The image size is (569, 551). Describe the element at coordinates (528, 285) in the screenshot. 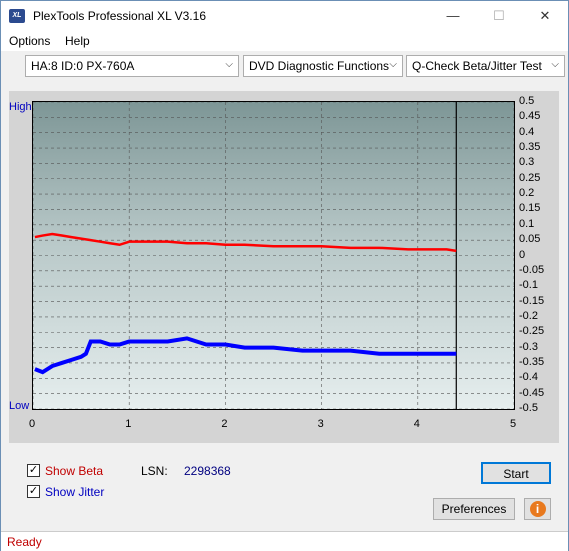

I see `y-tick-label: -0.1` at that location.